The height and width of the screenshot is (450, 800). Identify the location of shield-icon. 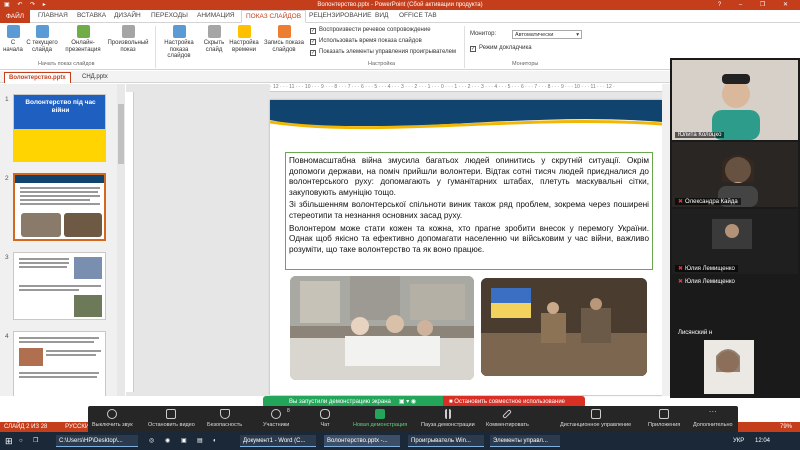
(224, 414).